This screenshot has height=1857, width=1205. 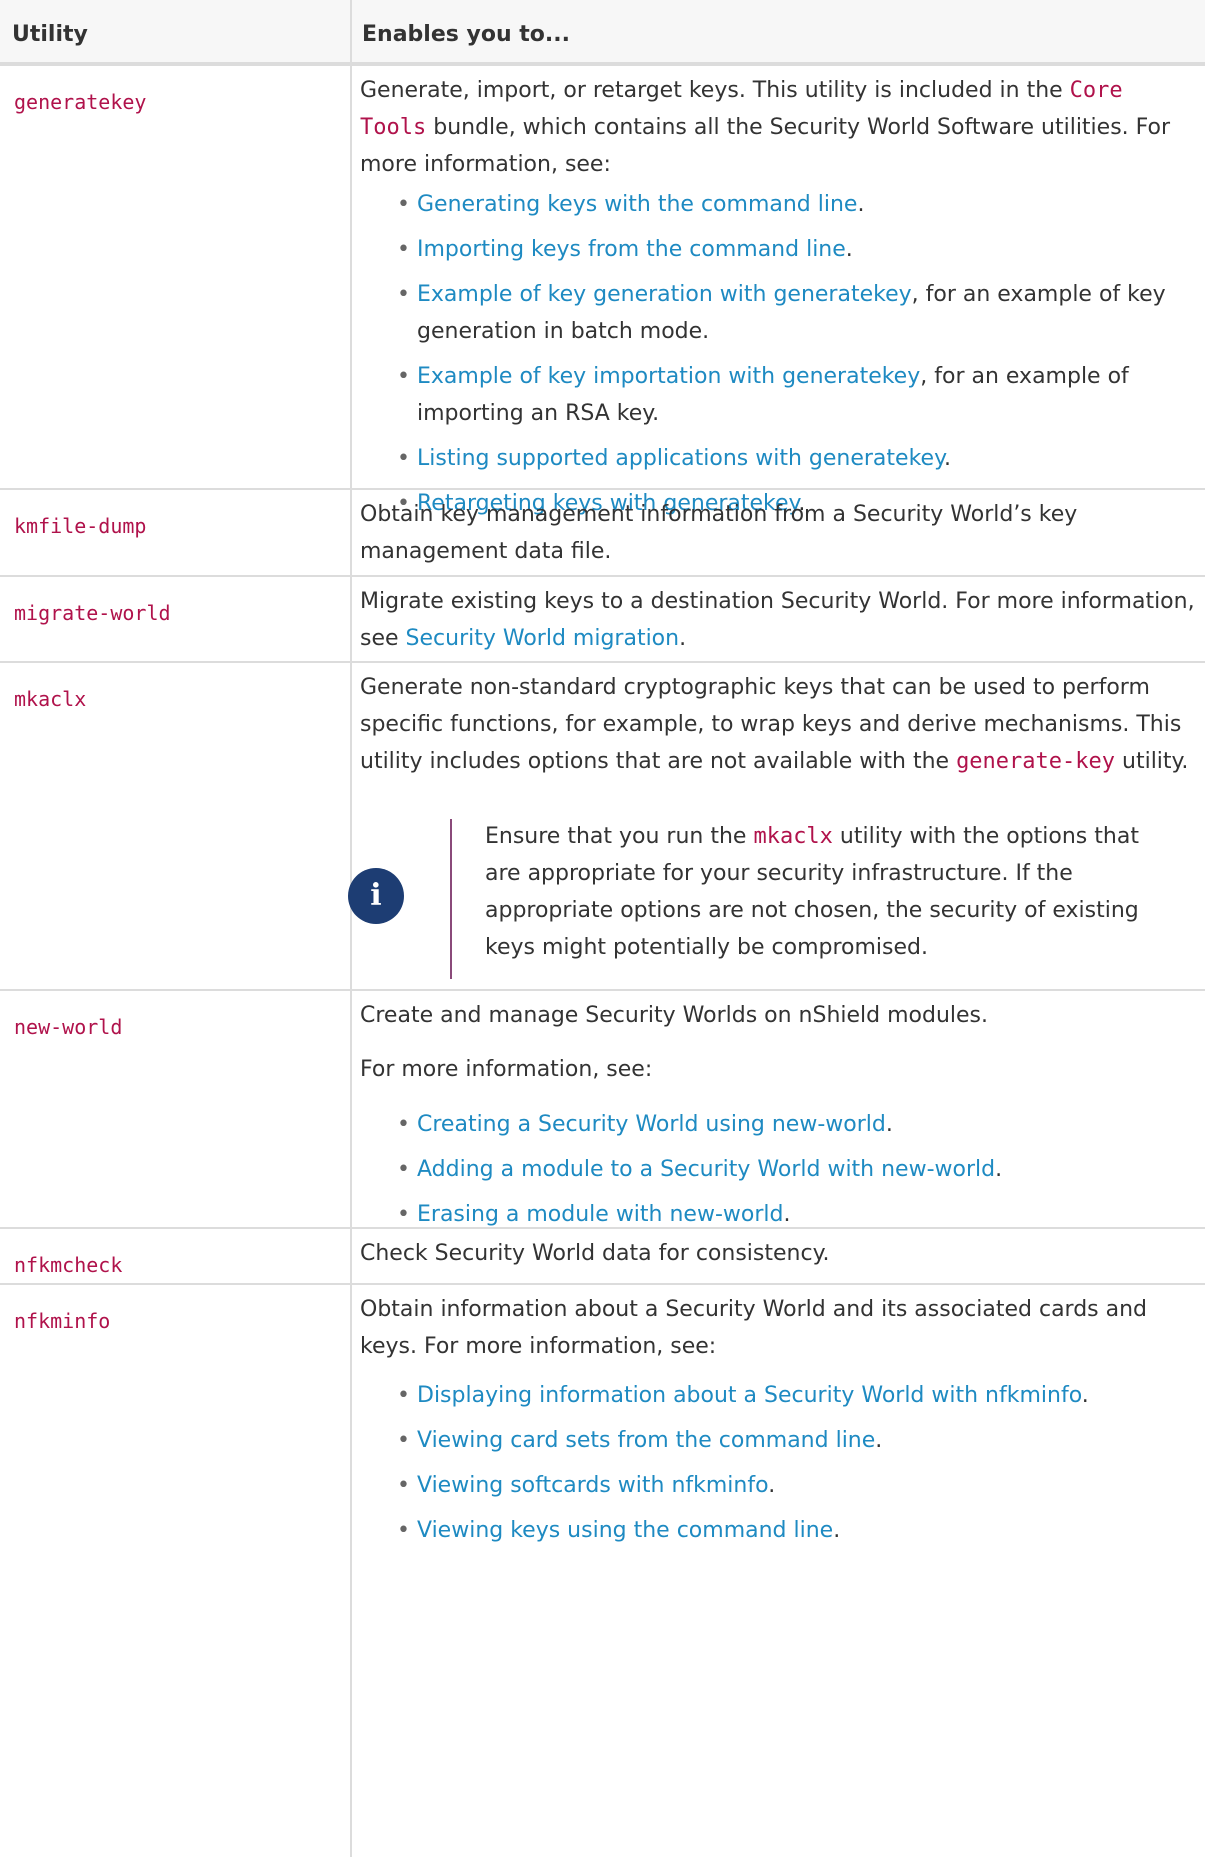 I want to click on doc-link: Viewing card sets from the command line, so click(x=646, y=1440).